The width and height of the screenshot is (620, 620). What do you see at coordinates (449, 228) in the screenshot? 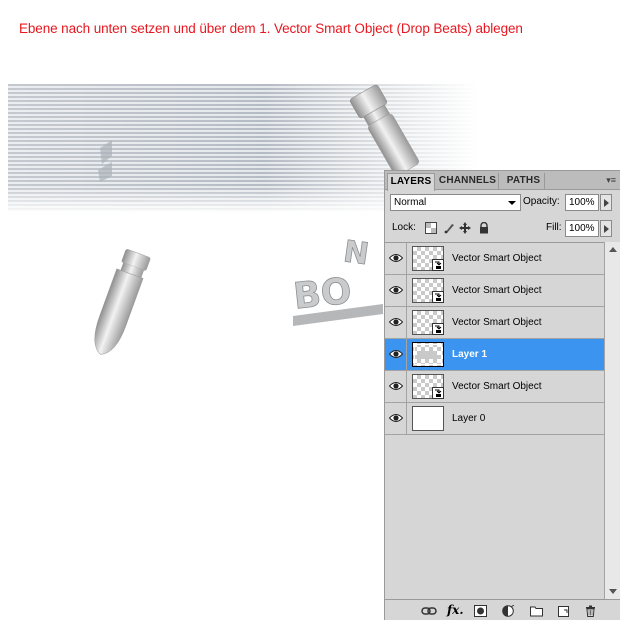
I see `lock-image-icon` at bounding box center [449, 228].